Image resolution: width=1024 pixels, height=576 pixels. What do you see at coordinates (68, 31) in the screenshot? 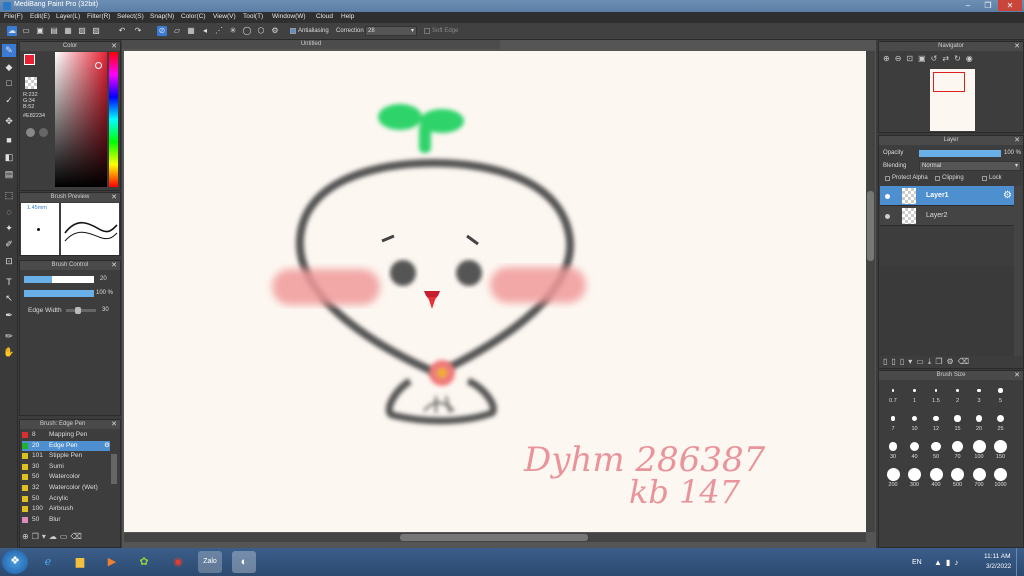
I see `grid-icon: ▦` at bounding box center [68, 31].